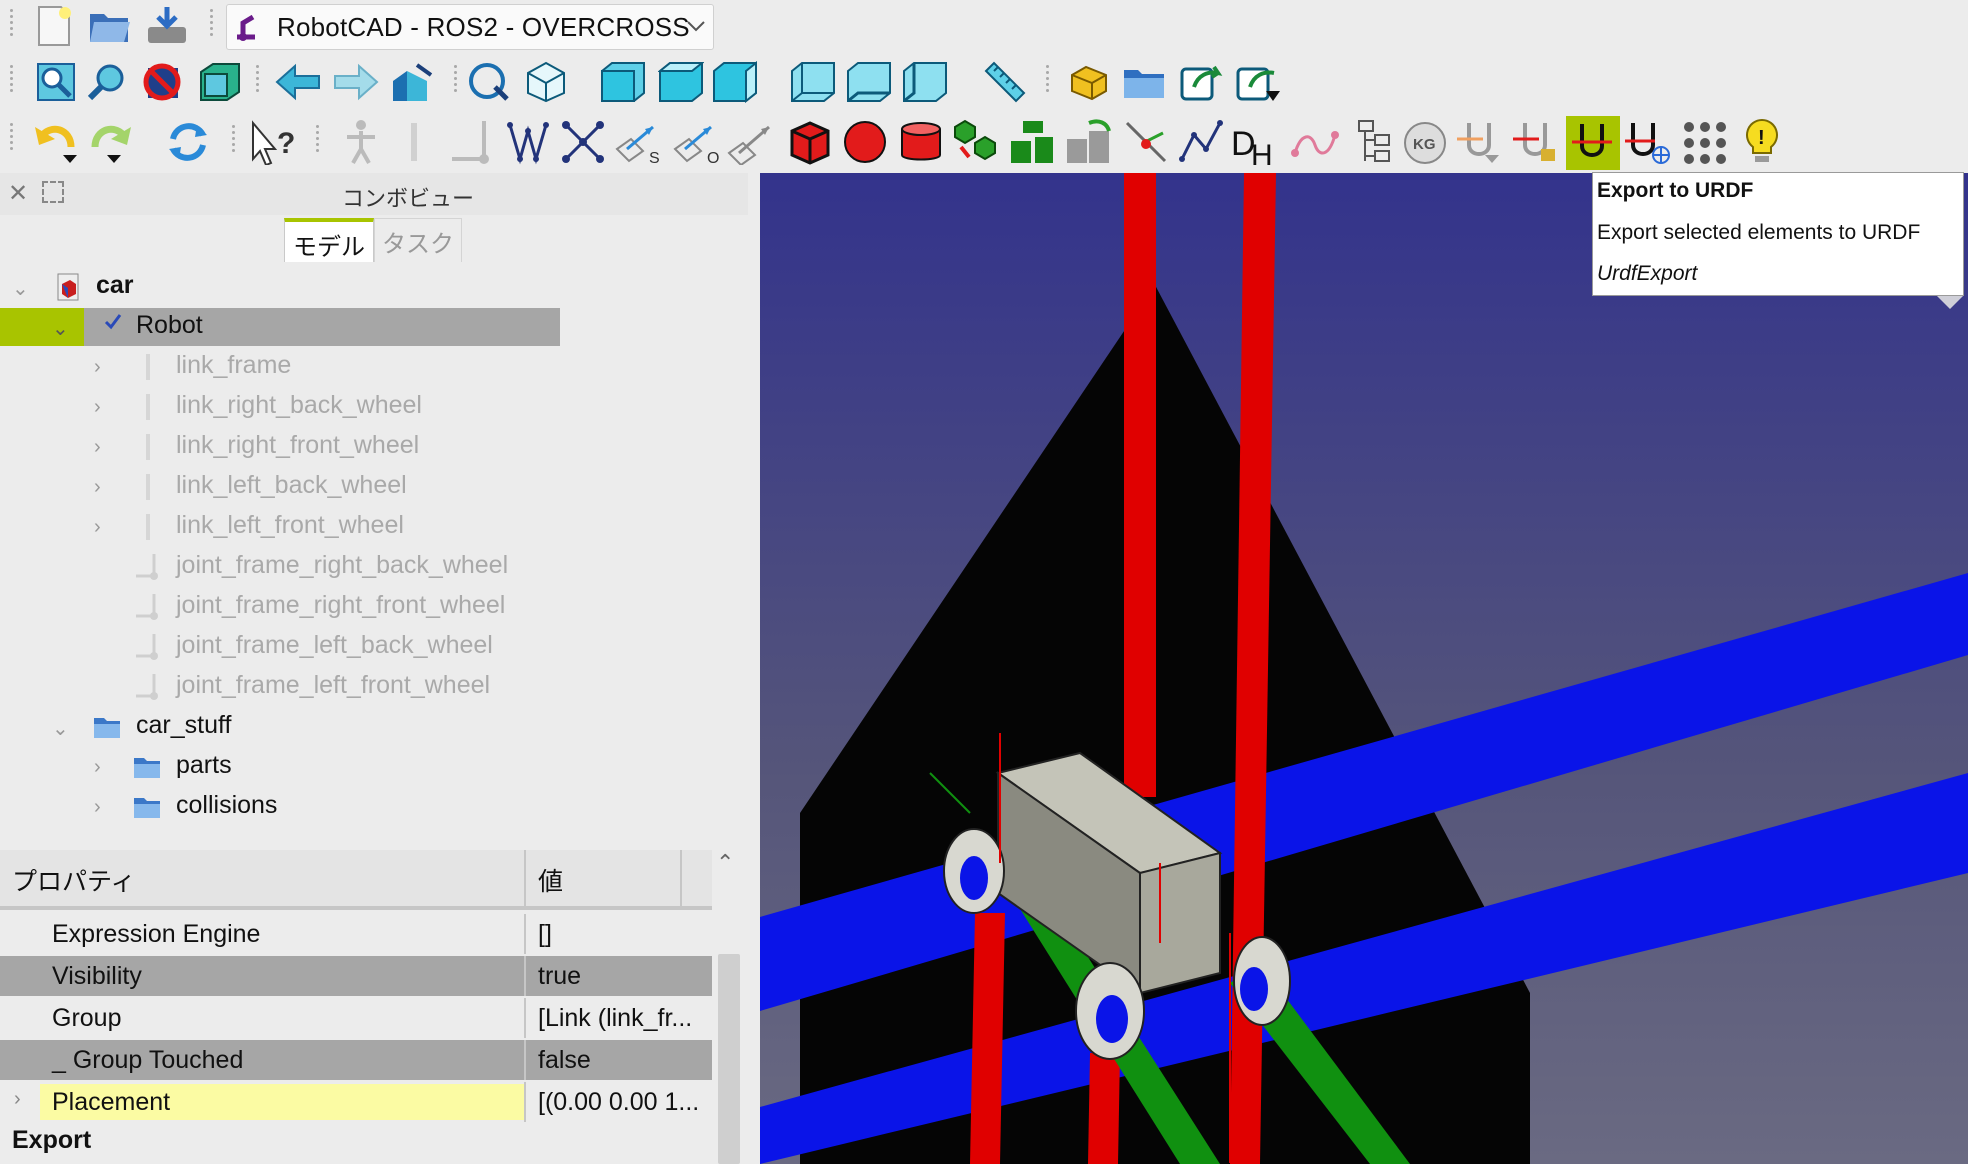 This screenshot has width=1968, height=1164. I want to click on tab-model: モデル, so click(329, 242).